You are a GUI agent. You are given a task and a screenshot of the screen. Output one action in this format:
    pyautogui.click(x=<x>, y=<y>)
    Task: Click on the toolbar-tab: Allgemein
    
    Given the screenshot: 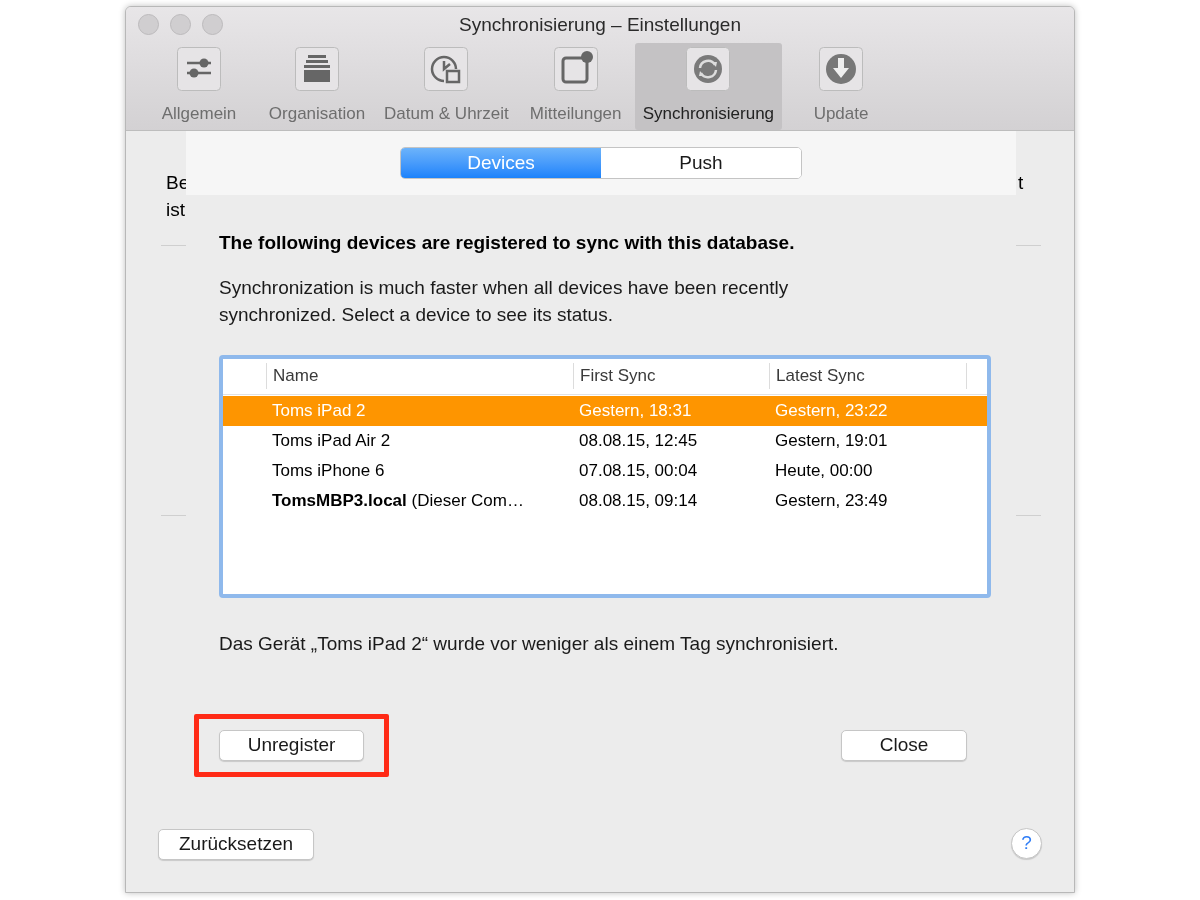 What is the action you would take?
    pyautogui.click(x=199, y=86)
    